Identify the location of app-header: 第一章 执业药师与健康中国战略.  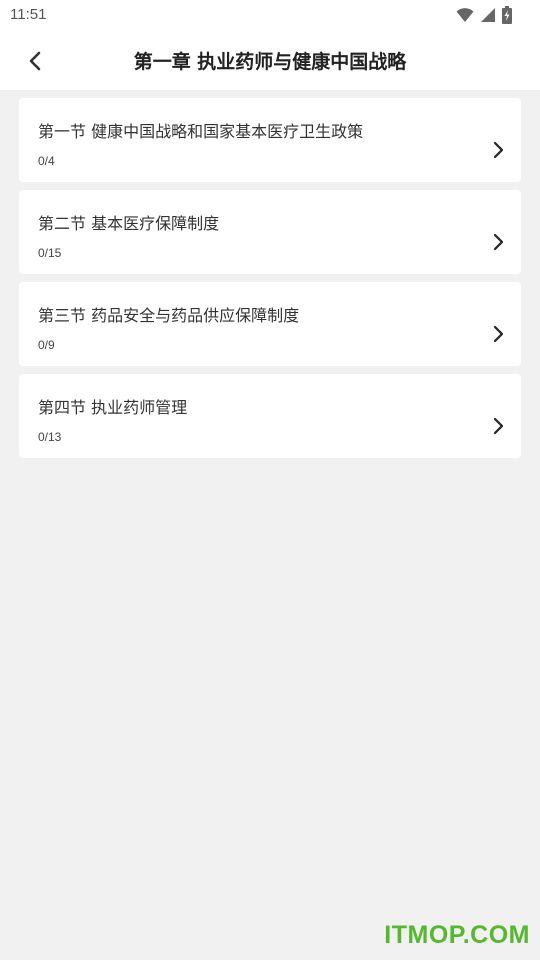
(270, 60).